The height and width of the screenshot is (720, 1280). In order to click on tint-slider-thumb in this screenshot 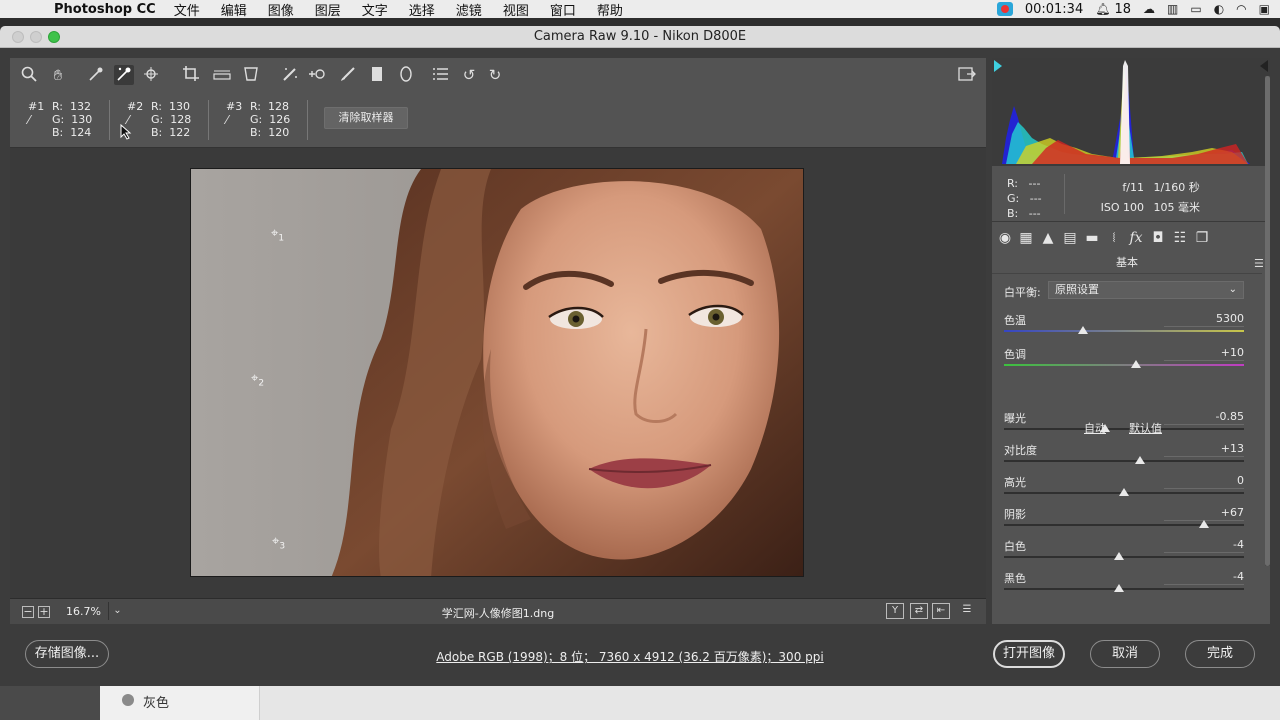, I will do `click(1136, 364)`.